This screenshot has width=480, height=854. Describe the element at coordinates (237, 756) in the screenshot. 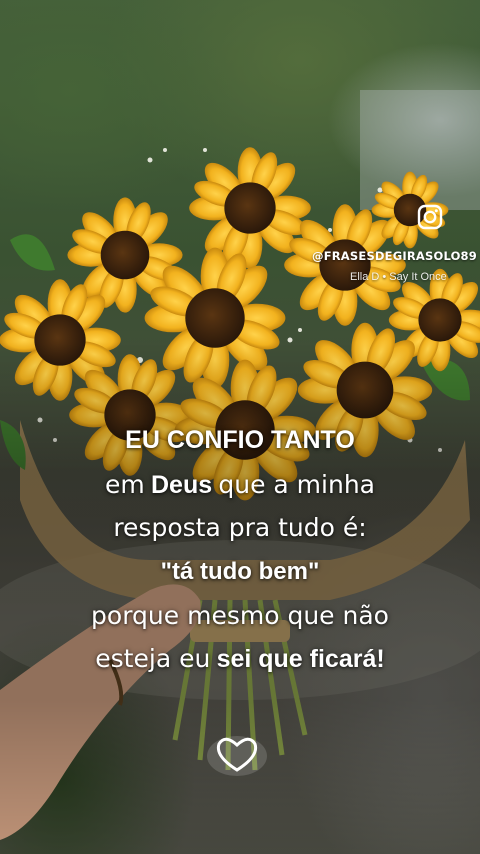

I see `glowing-heart-icon` at that location.